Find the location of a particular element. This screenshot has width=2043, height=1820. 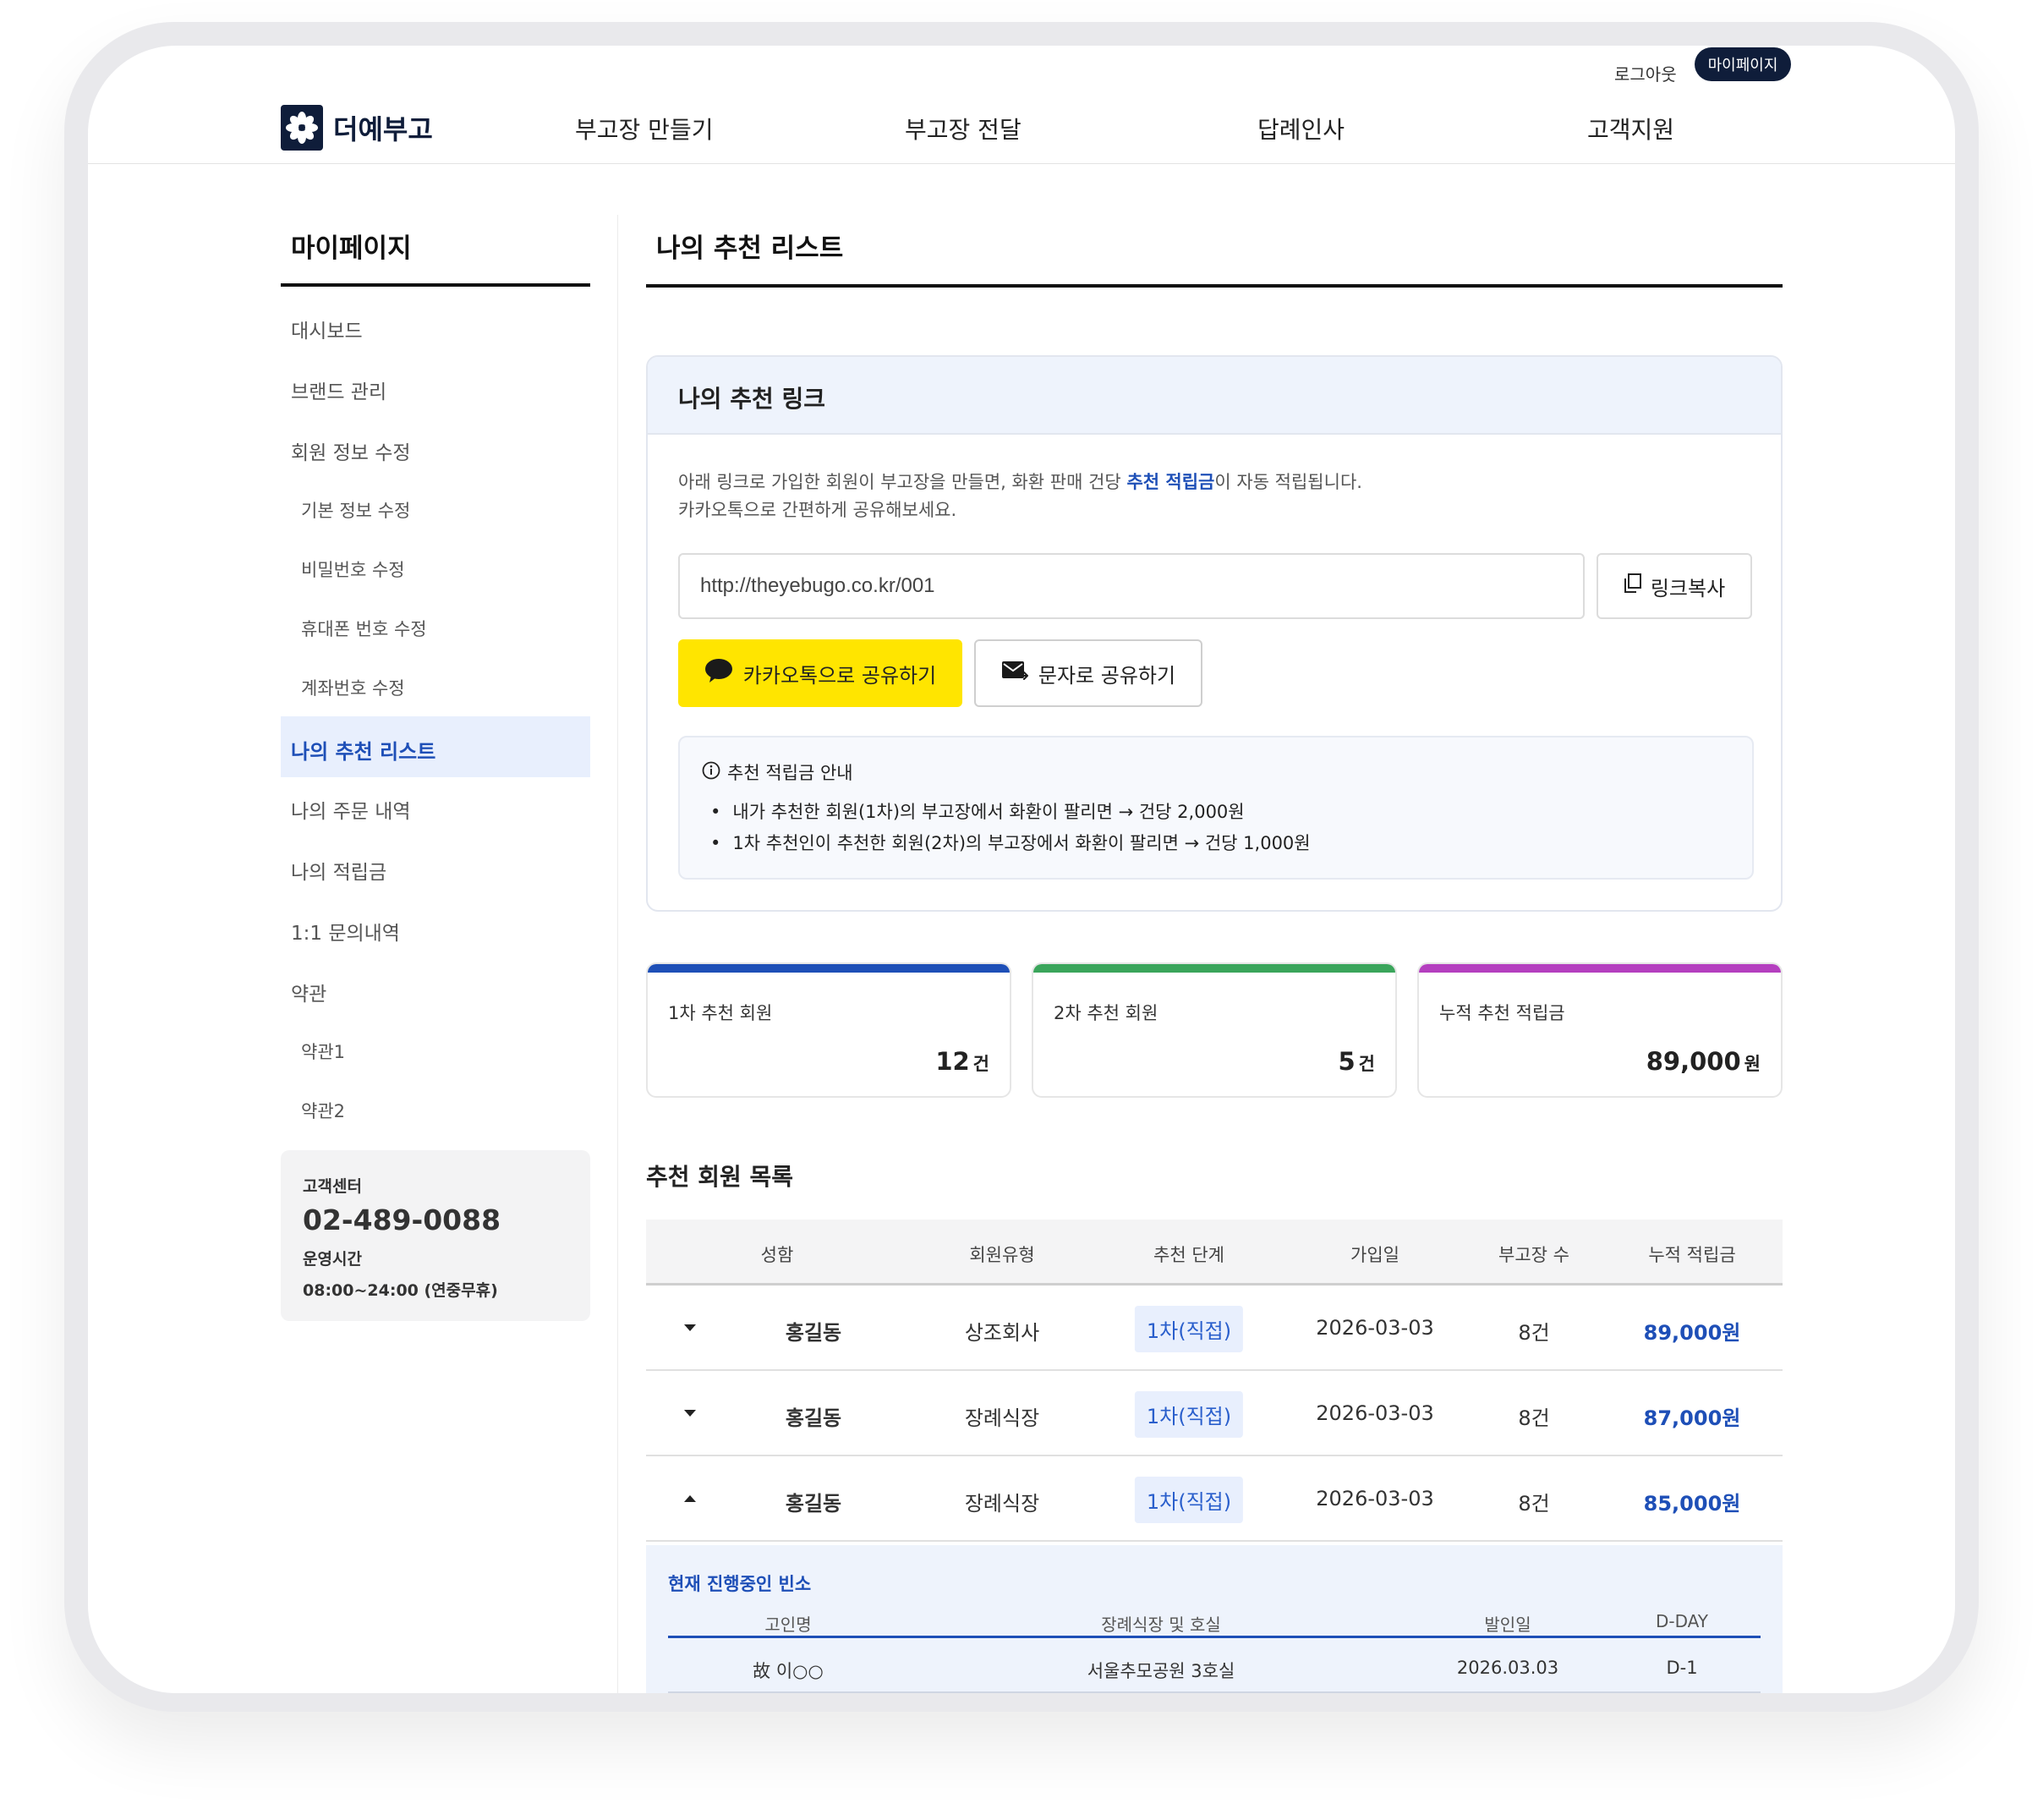

caret-up-icon is located at coordinates (690, 1498).